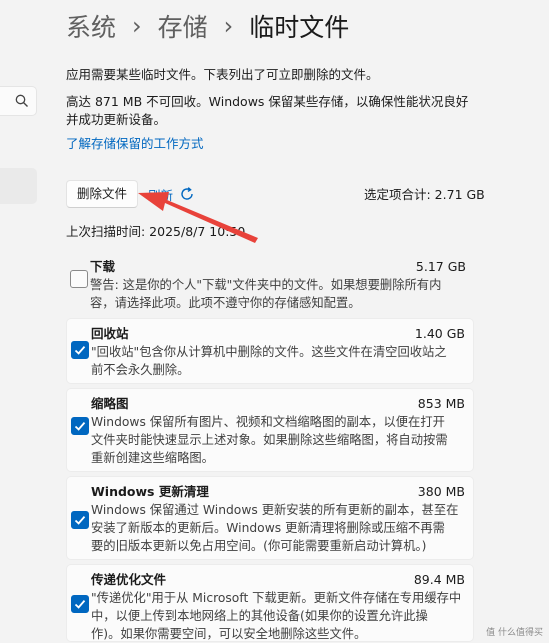 This screenshot has width=549, height=643. I want to click on item-description-line: 要的旧版本更新以免占用空间。(你可能需要重新启动计算机。), so click(259, 546).